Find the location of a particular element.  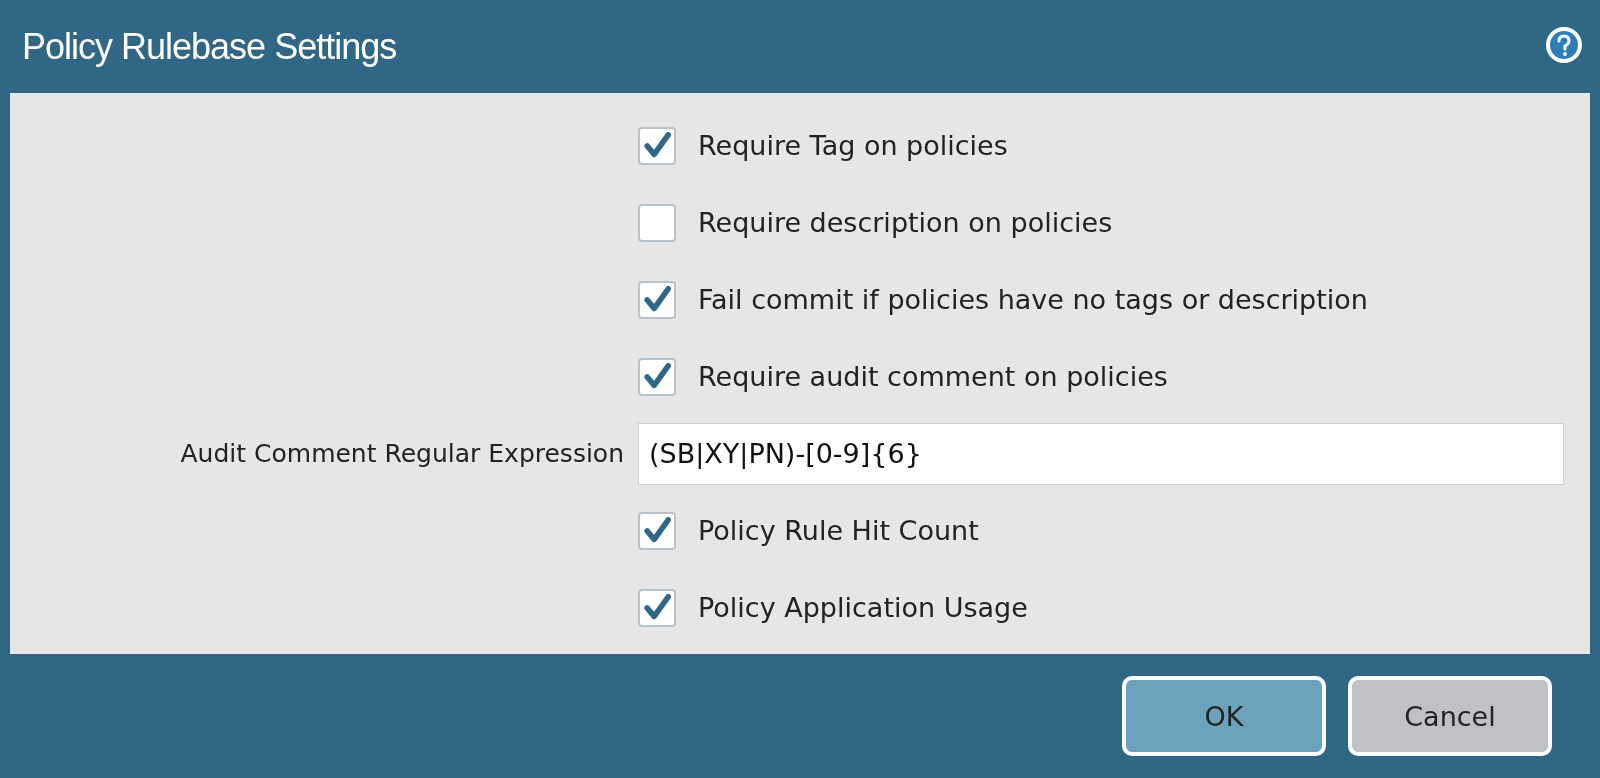

field-label: Audit Comment Regular Expression is located at coordinates (402, 453).